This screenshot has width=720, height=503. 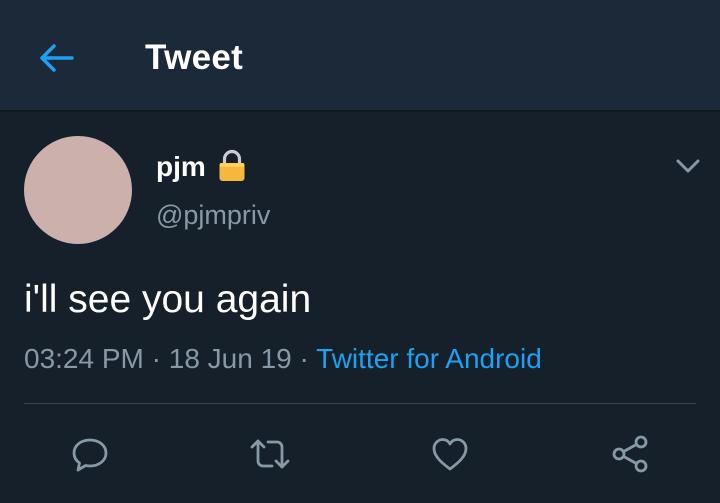 What do you see at coordinates (84, 358) in the screenshot?
I see `tweet-time: 03:24 PM` at bounding box center [84, 358].